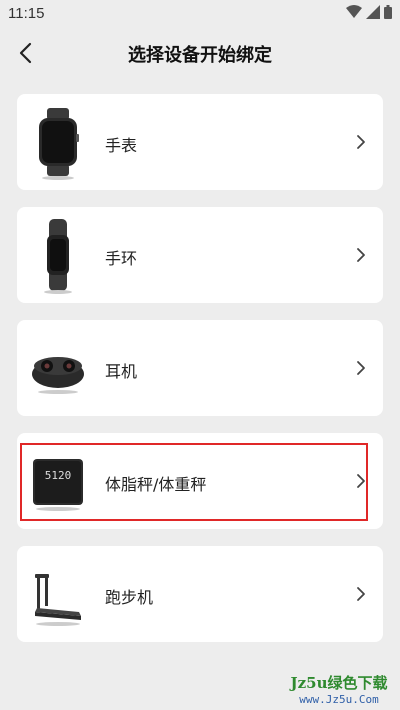 Image resolution: width=400 pixels, height=710 pixels. What do you see at coordinates (388, 12) in the screenshot?
I see `battery-icon` at bounding box center [388, 12].